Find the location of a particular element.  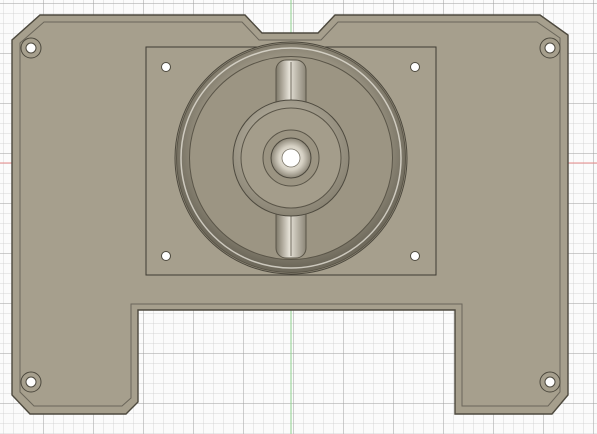

fan-guard-hub is located at coordinates (291, 158).